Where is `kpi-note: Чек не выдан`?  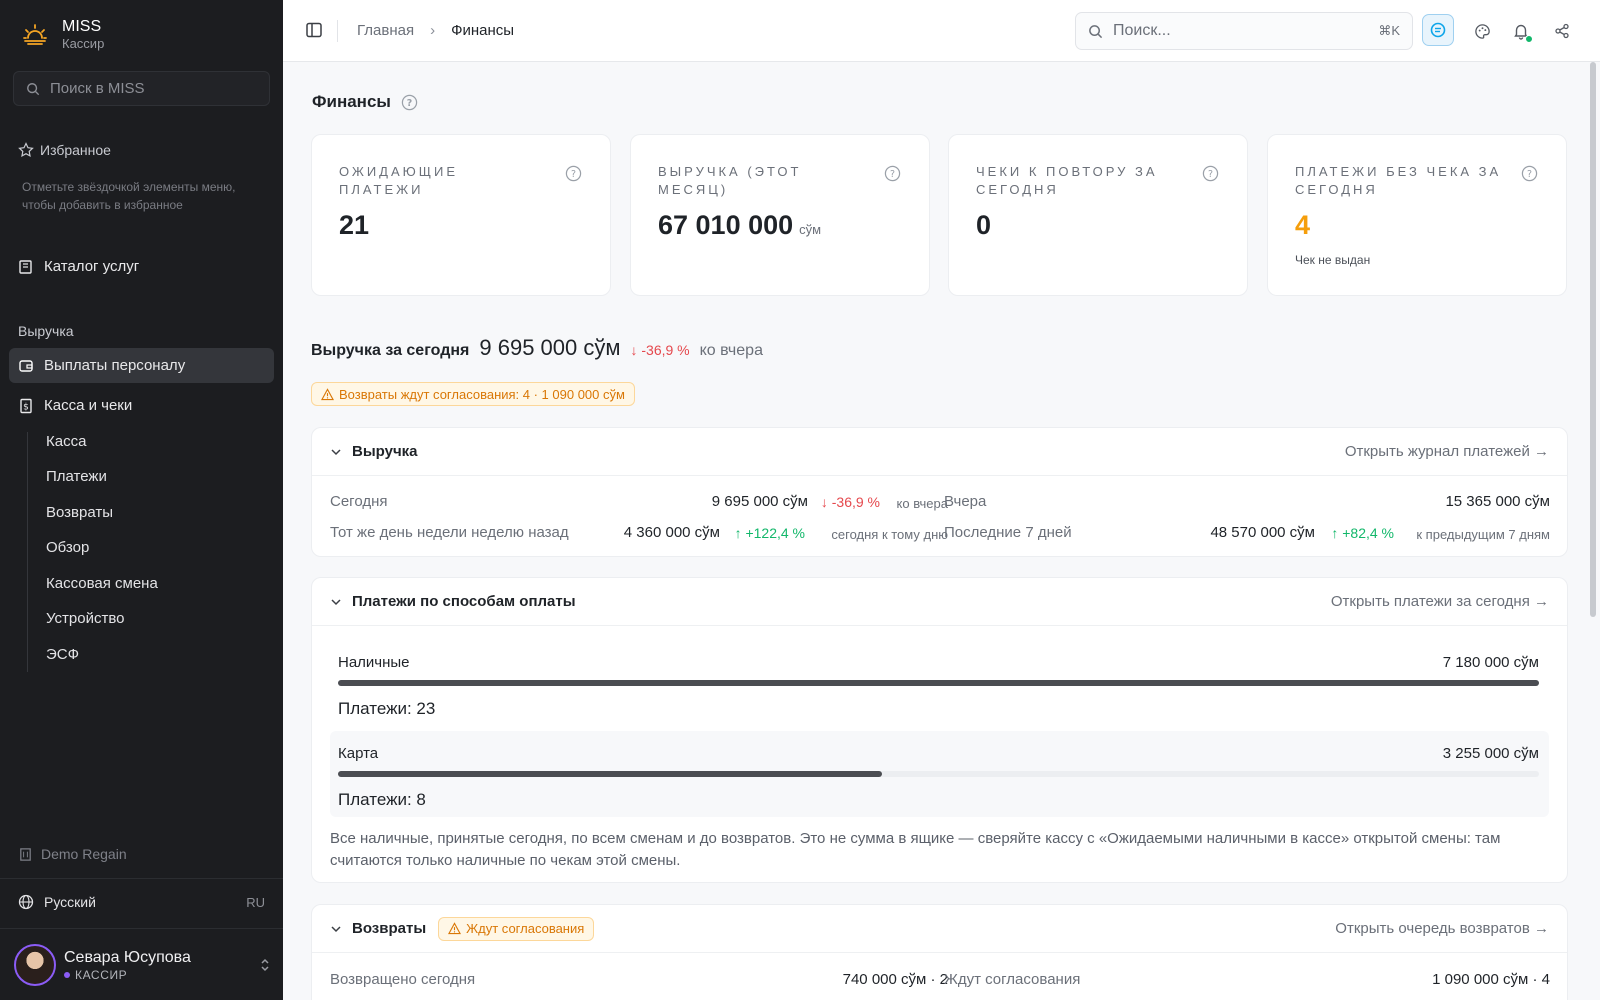 kpi-note: Чек не выдан is located at coordinates (1333, 260).